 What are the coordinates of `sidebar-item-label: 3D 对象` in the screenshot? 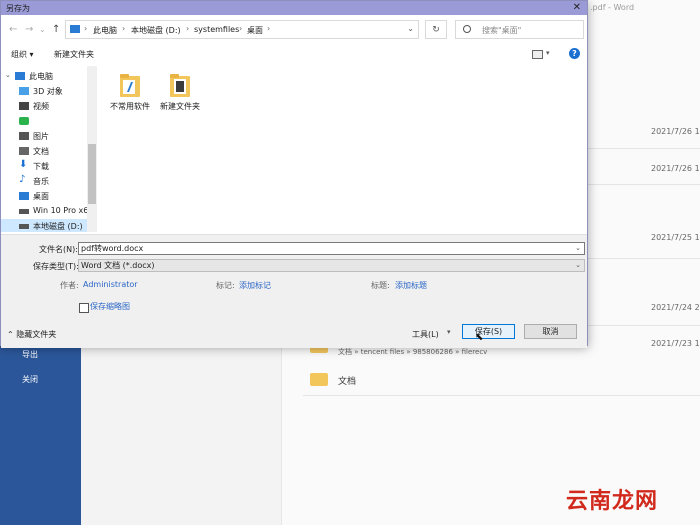 It's located at (48, 91).